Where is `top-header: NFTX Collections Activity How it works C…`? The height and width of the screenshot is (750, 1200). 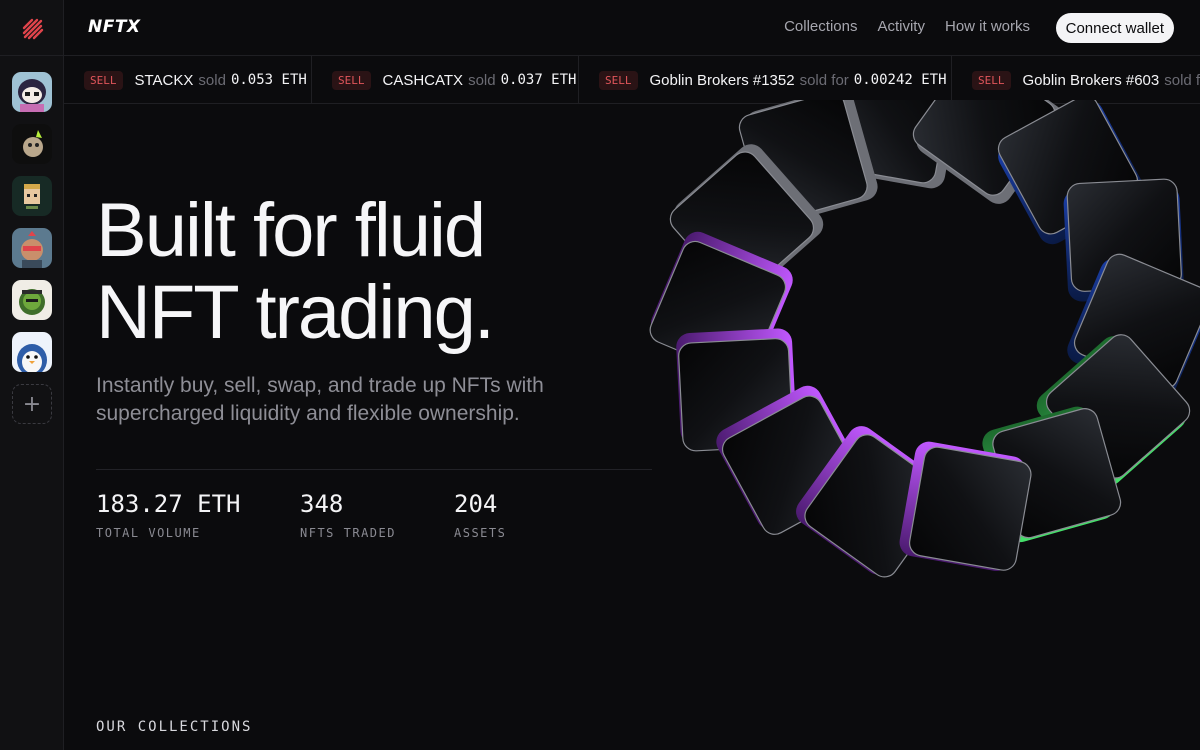 top-header: NFTX Collections Activity How it works C… is located at coordinates (632, 28).